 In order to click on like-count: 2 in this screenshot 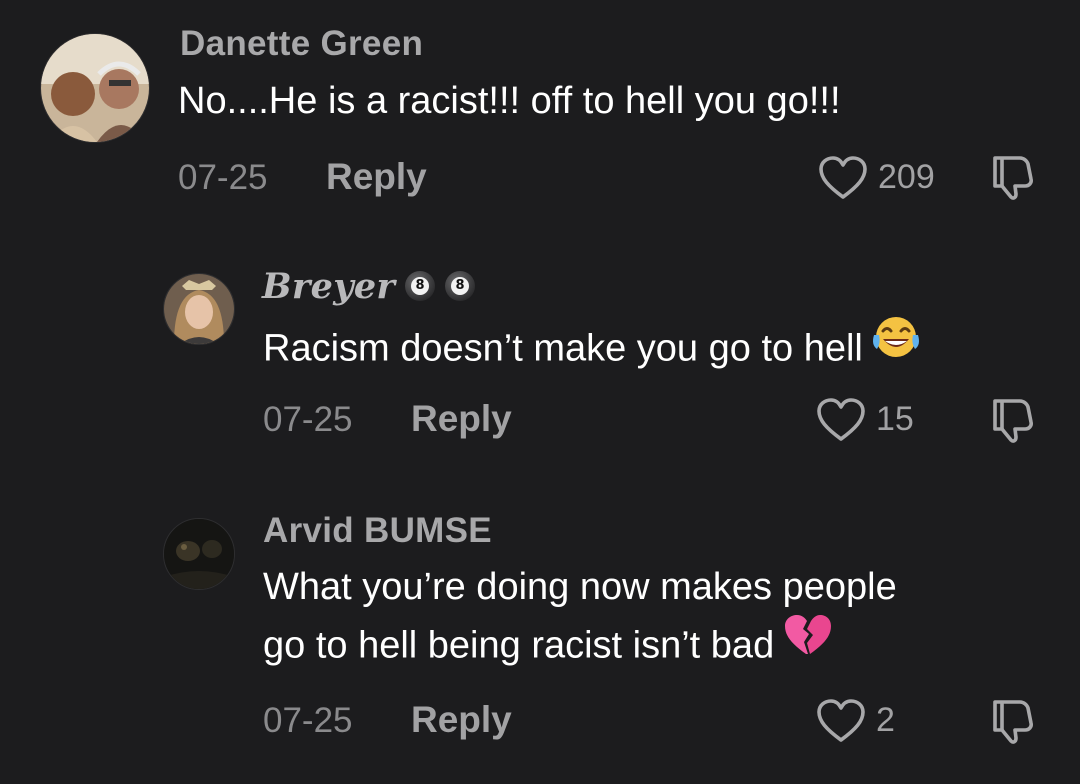, I will do `click(885, 720)`.